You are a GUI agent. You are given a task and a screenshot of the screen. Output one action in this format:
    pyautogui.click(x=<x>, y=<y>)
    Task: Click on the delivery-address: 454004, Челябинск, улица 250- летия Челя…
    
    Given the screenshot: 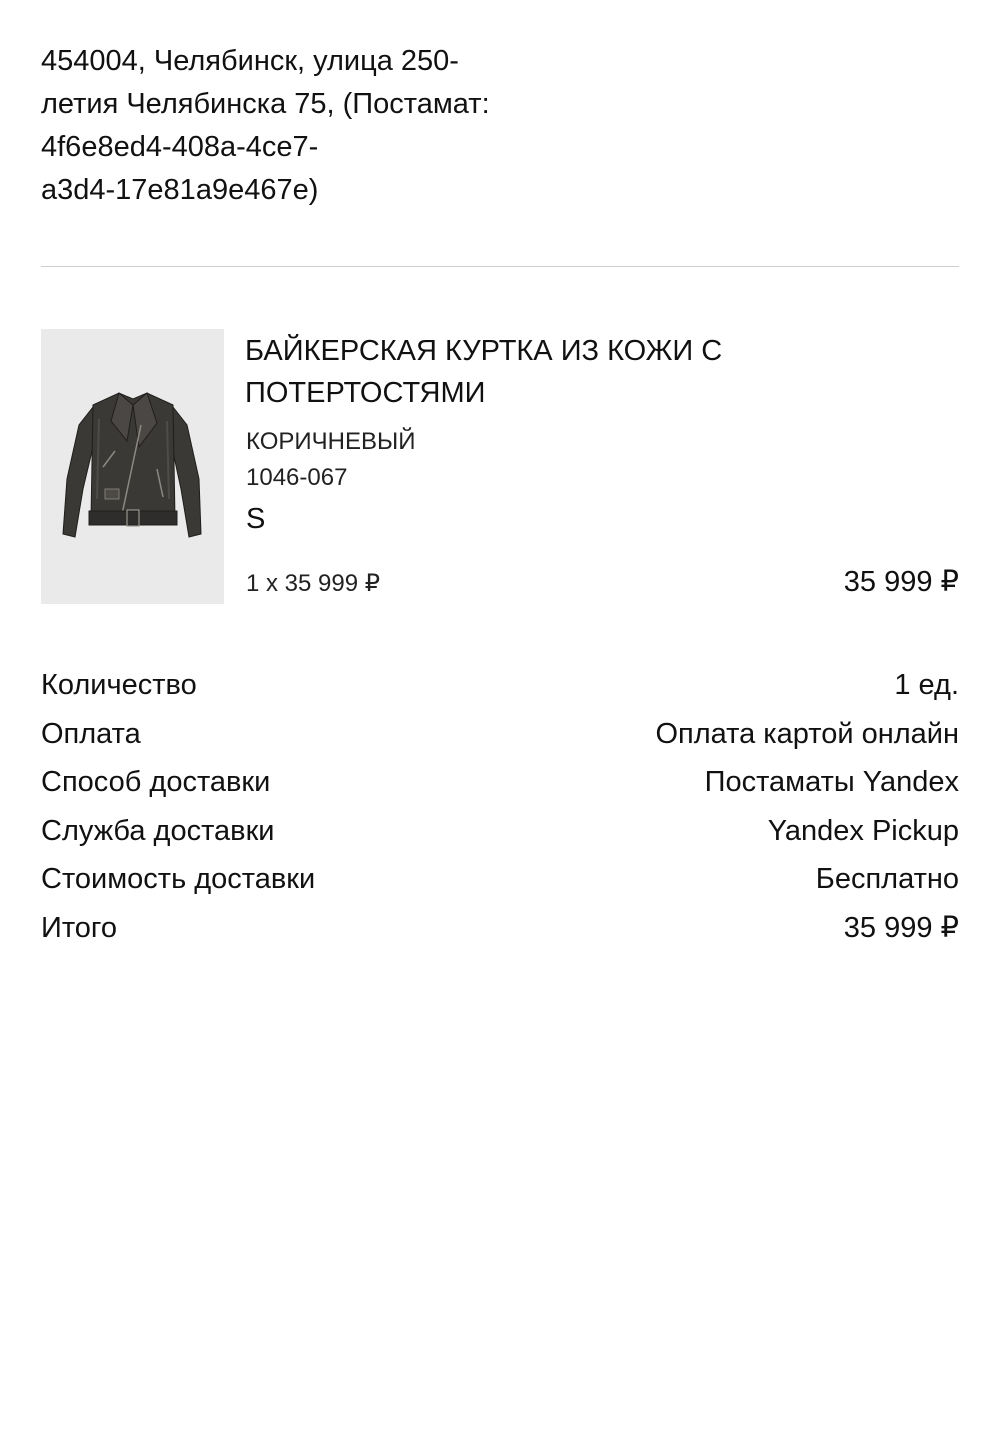 What is the action you would take?
    pyautogui.click(x=291, y=126)
    